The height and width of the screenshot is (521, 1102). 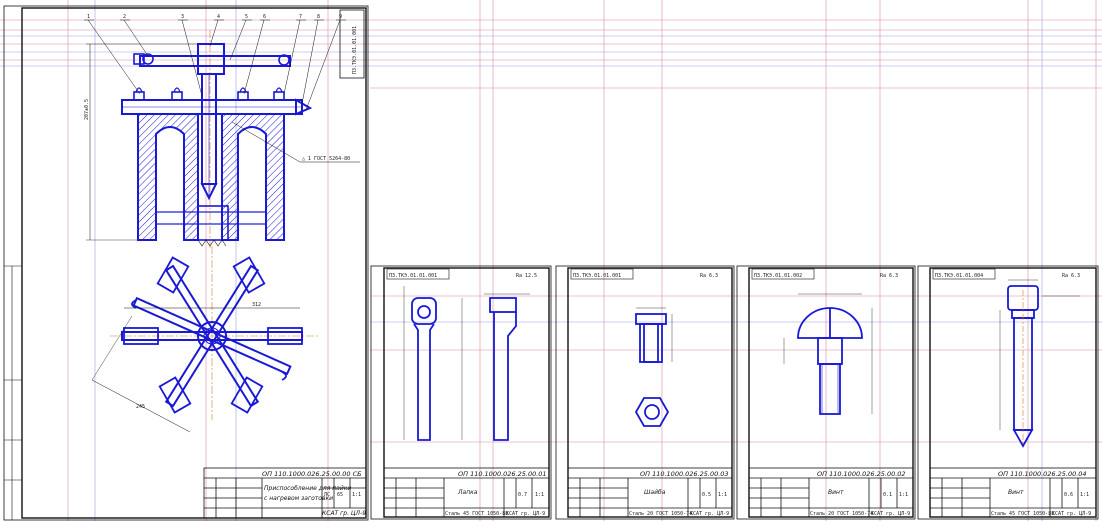 What do you see at coordinates (526, 276) in the screenshot?
I see `sheet-lever-roughness: Ra 12.5` at bounding box center [526, 276].